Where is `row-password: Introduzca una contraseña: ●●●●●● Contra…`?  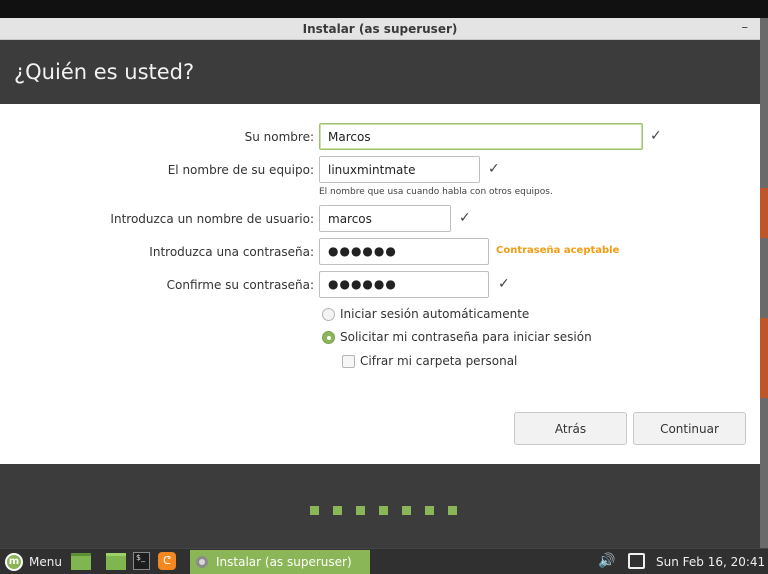 row-password: Introduzca una contraseña: ●●●●●● Contra… is located at coordinates (380, 253).